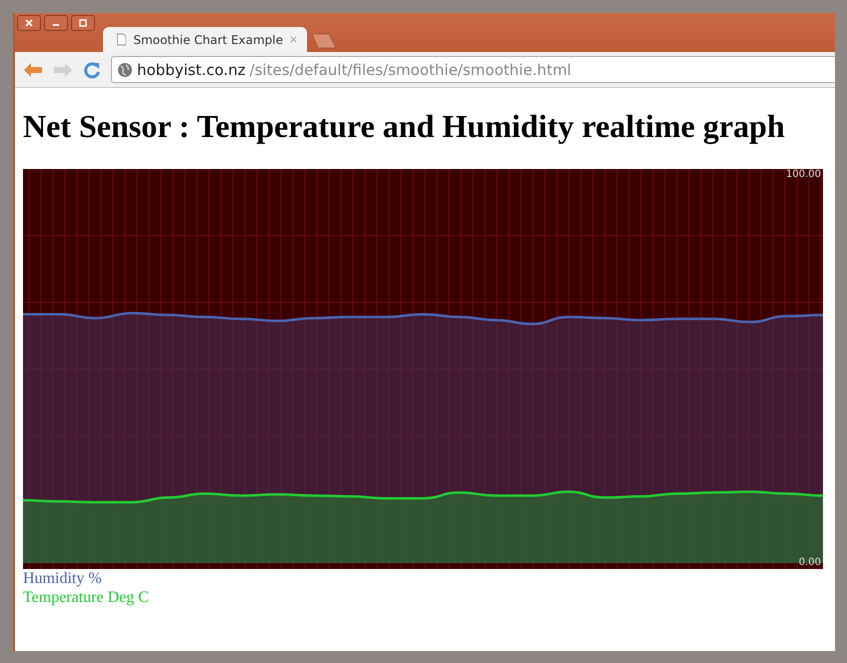 This screenshot has width=847, height=663. What do you see at coordinates (33, 70) in the screenshot?
I see `back-icon` at bounding box center [33, 70].